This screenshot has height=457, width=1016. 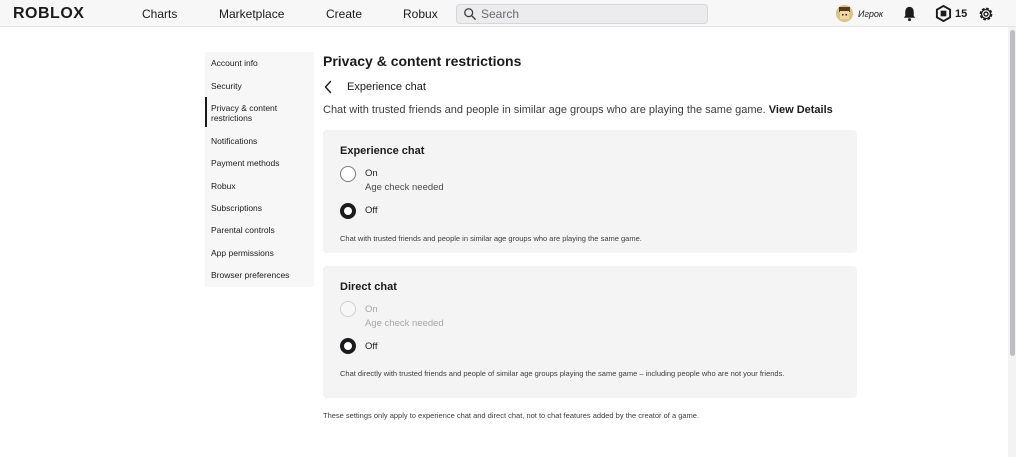 I want to click on sidebar-item-app-permissions: App permissions, so click(x=259, y=253).